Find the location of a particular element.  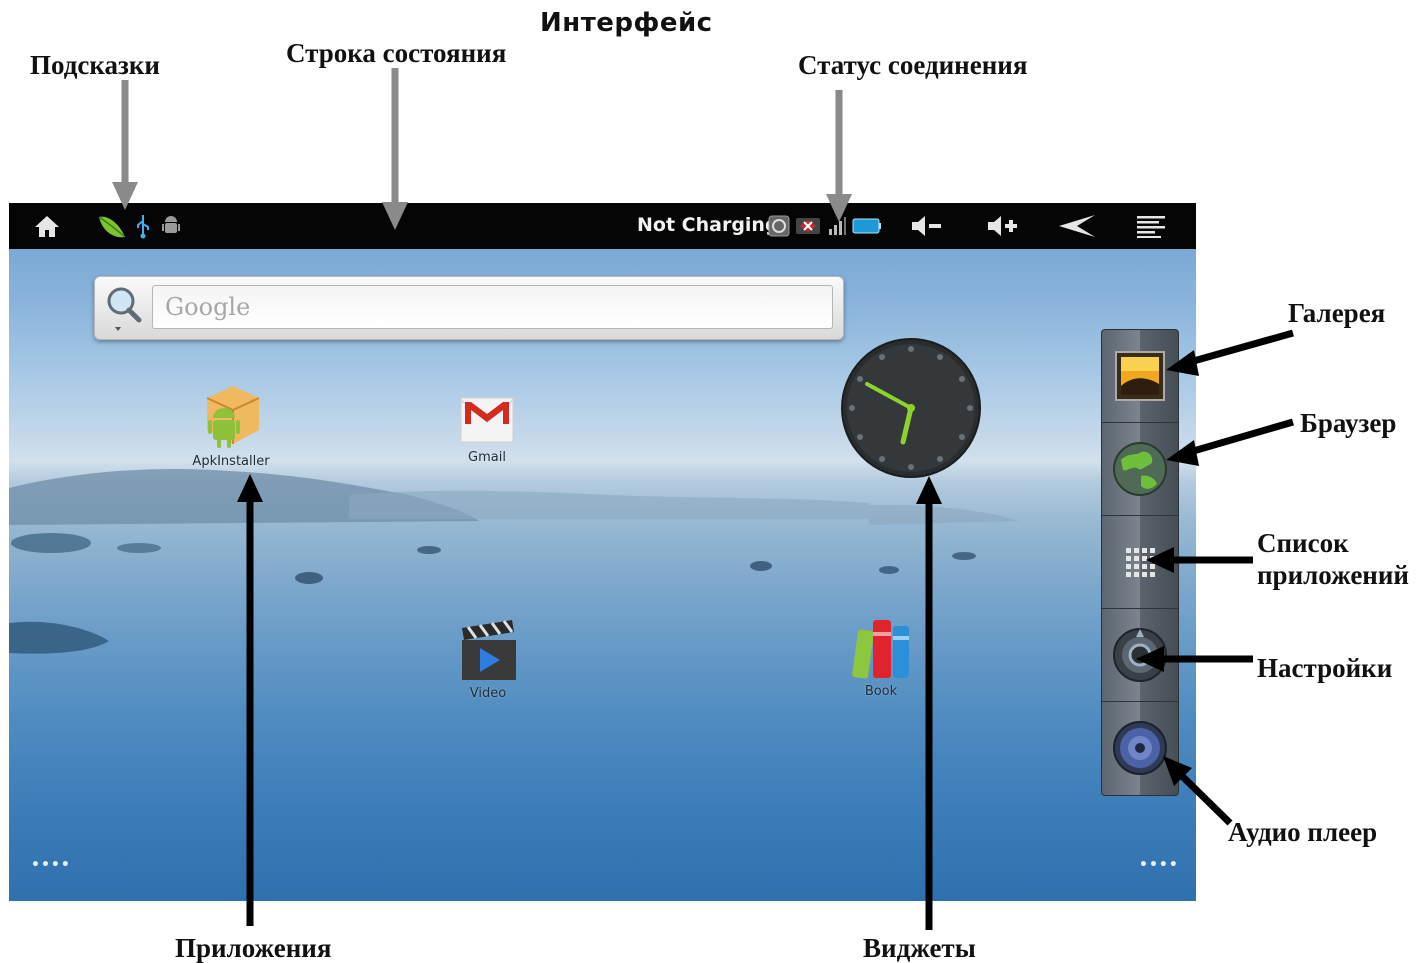

arrow-status-bar is located at coordinates (395, 149).